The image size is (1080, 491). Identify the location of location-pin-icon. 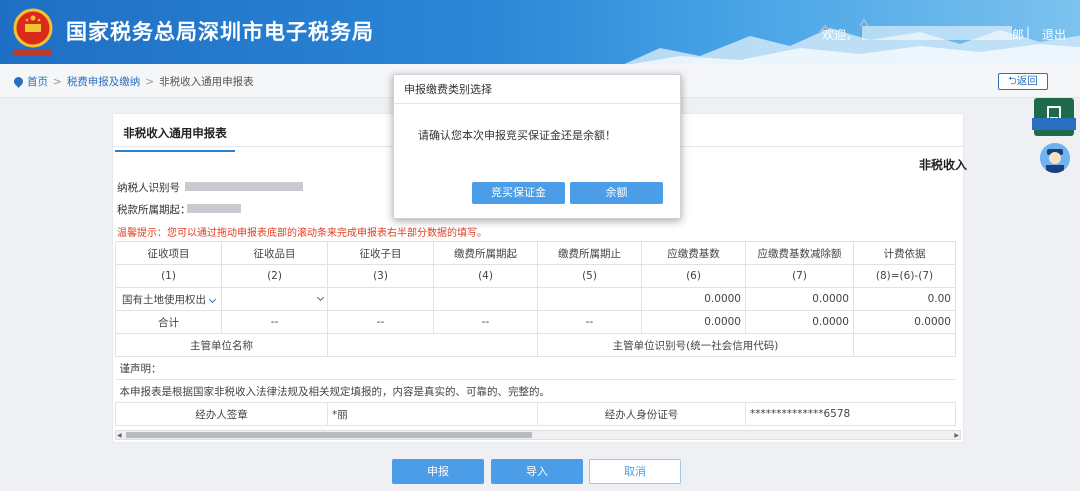
(18, 81).